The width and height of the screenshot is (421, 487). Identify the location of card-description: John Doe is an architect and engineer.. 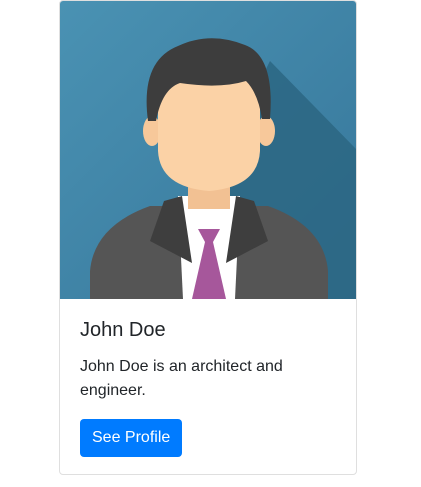
(181, 378).